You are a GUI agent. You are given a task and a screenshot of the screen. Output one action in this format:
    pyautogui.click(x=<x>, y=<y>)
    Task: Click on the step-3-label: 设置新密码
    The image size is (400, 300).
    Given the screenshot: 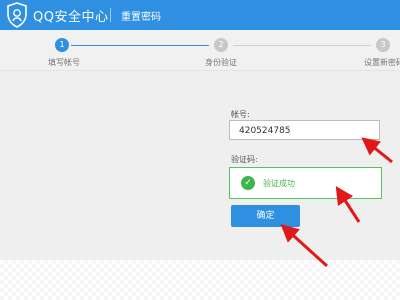 What is the action you would take?
    pyautogui.click(x=382, y=62)
    